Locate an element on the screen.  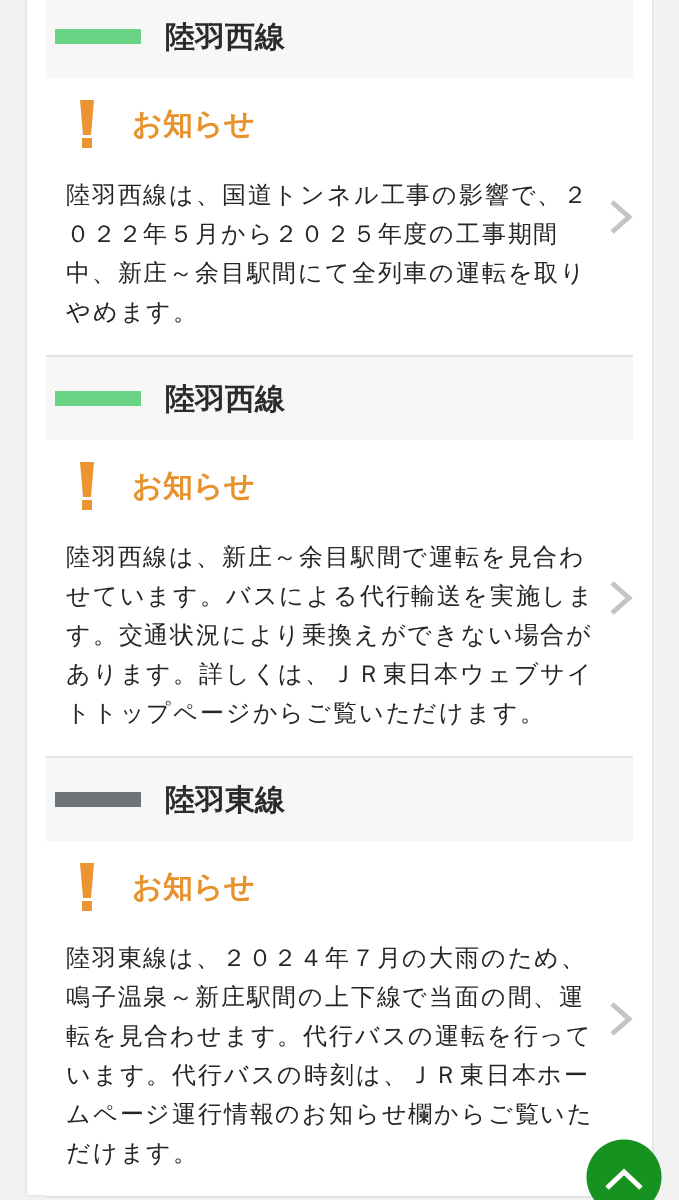
scroll-to-top-button is located at coordinates (624, 1169).